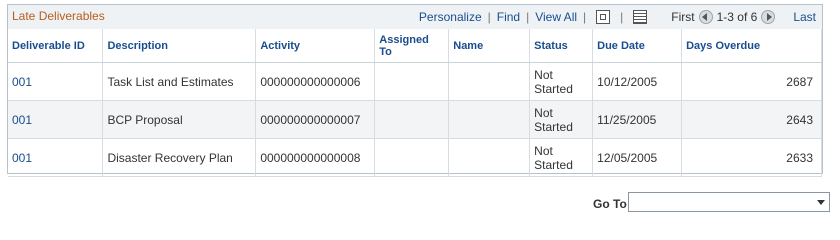 The image size is (840, 240). Describe the element at coordinates (315, 119) in the screenshot. I see `activity-cell: 000000000000007` at that location.